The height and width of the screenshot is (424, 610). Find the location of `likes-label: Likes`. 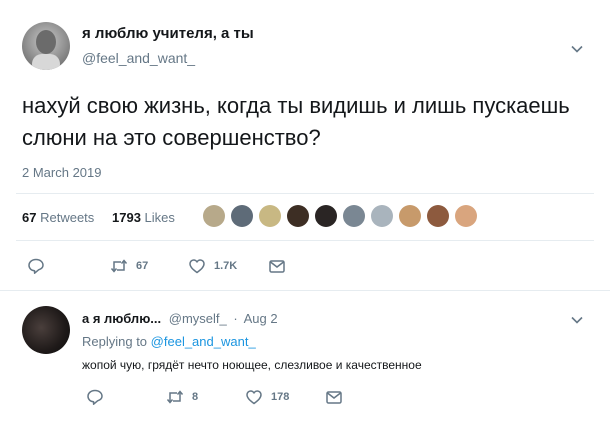

likes-label: Likes is located at coordinates (159, 217).